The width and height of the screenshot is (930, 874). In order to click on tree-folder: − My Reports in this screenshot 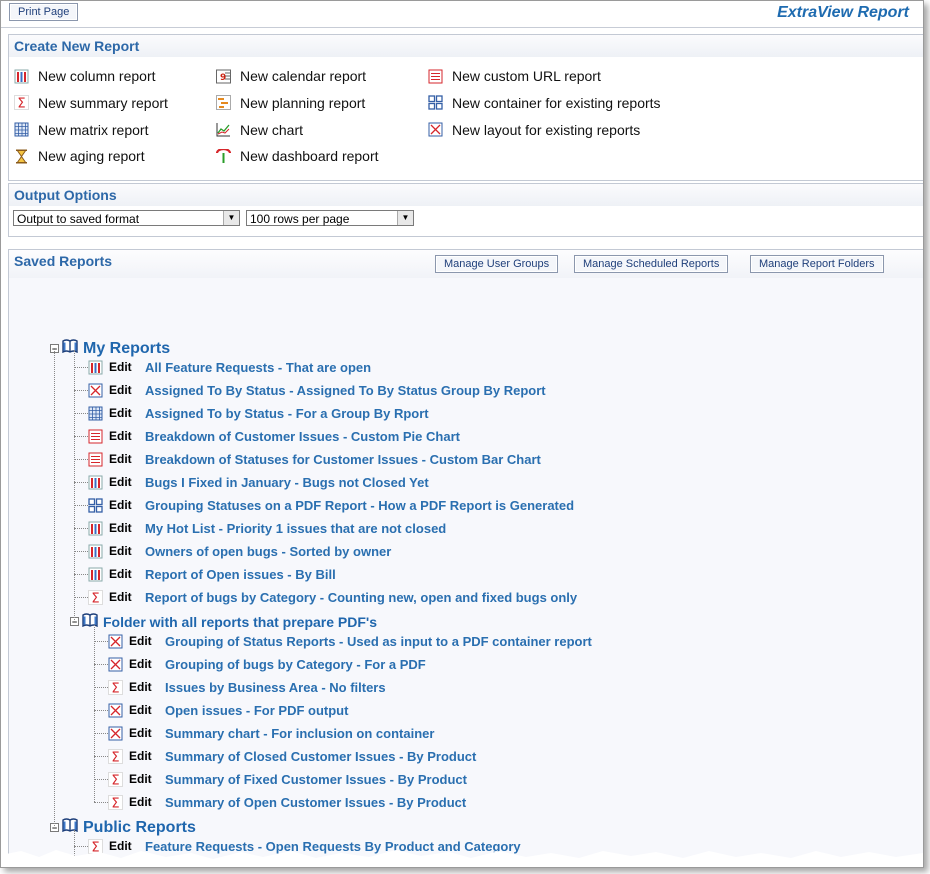, I will do `click(110, 348)`.